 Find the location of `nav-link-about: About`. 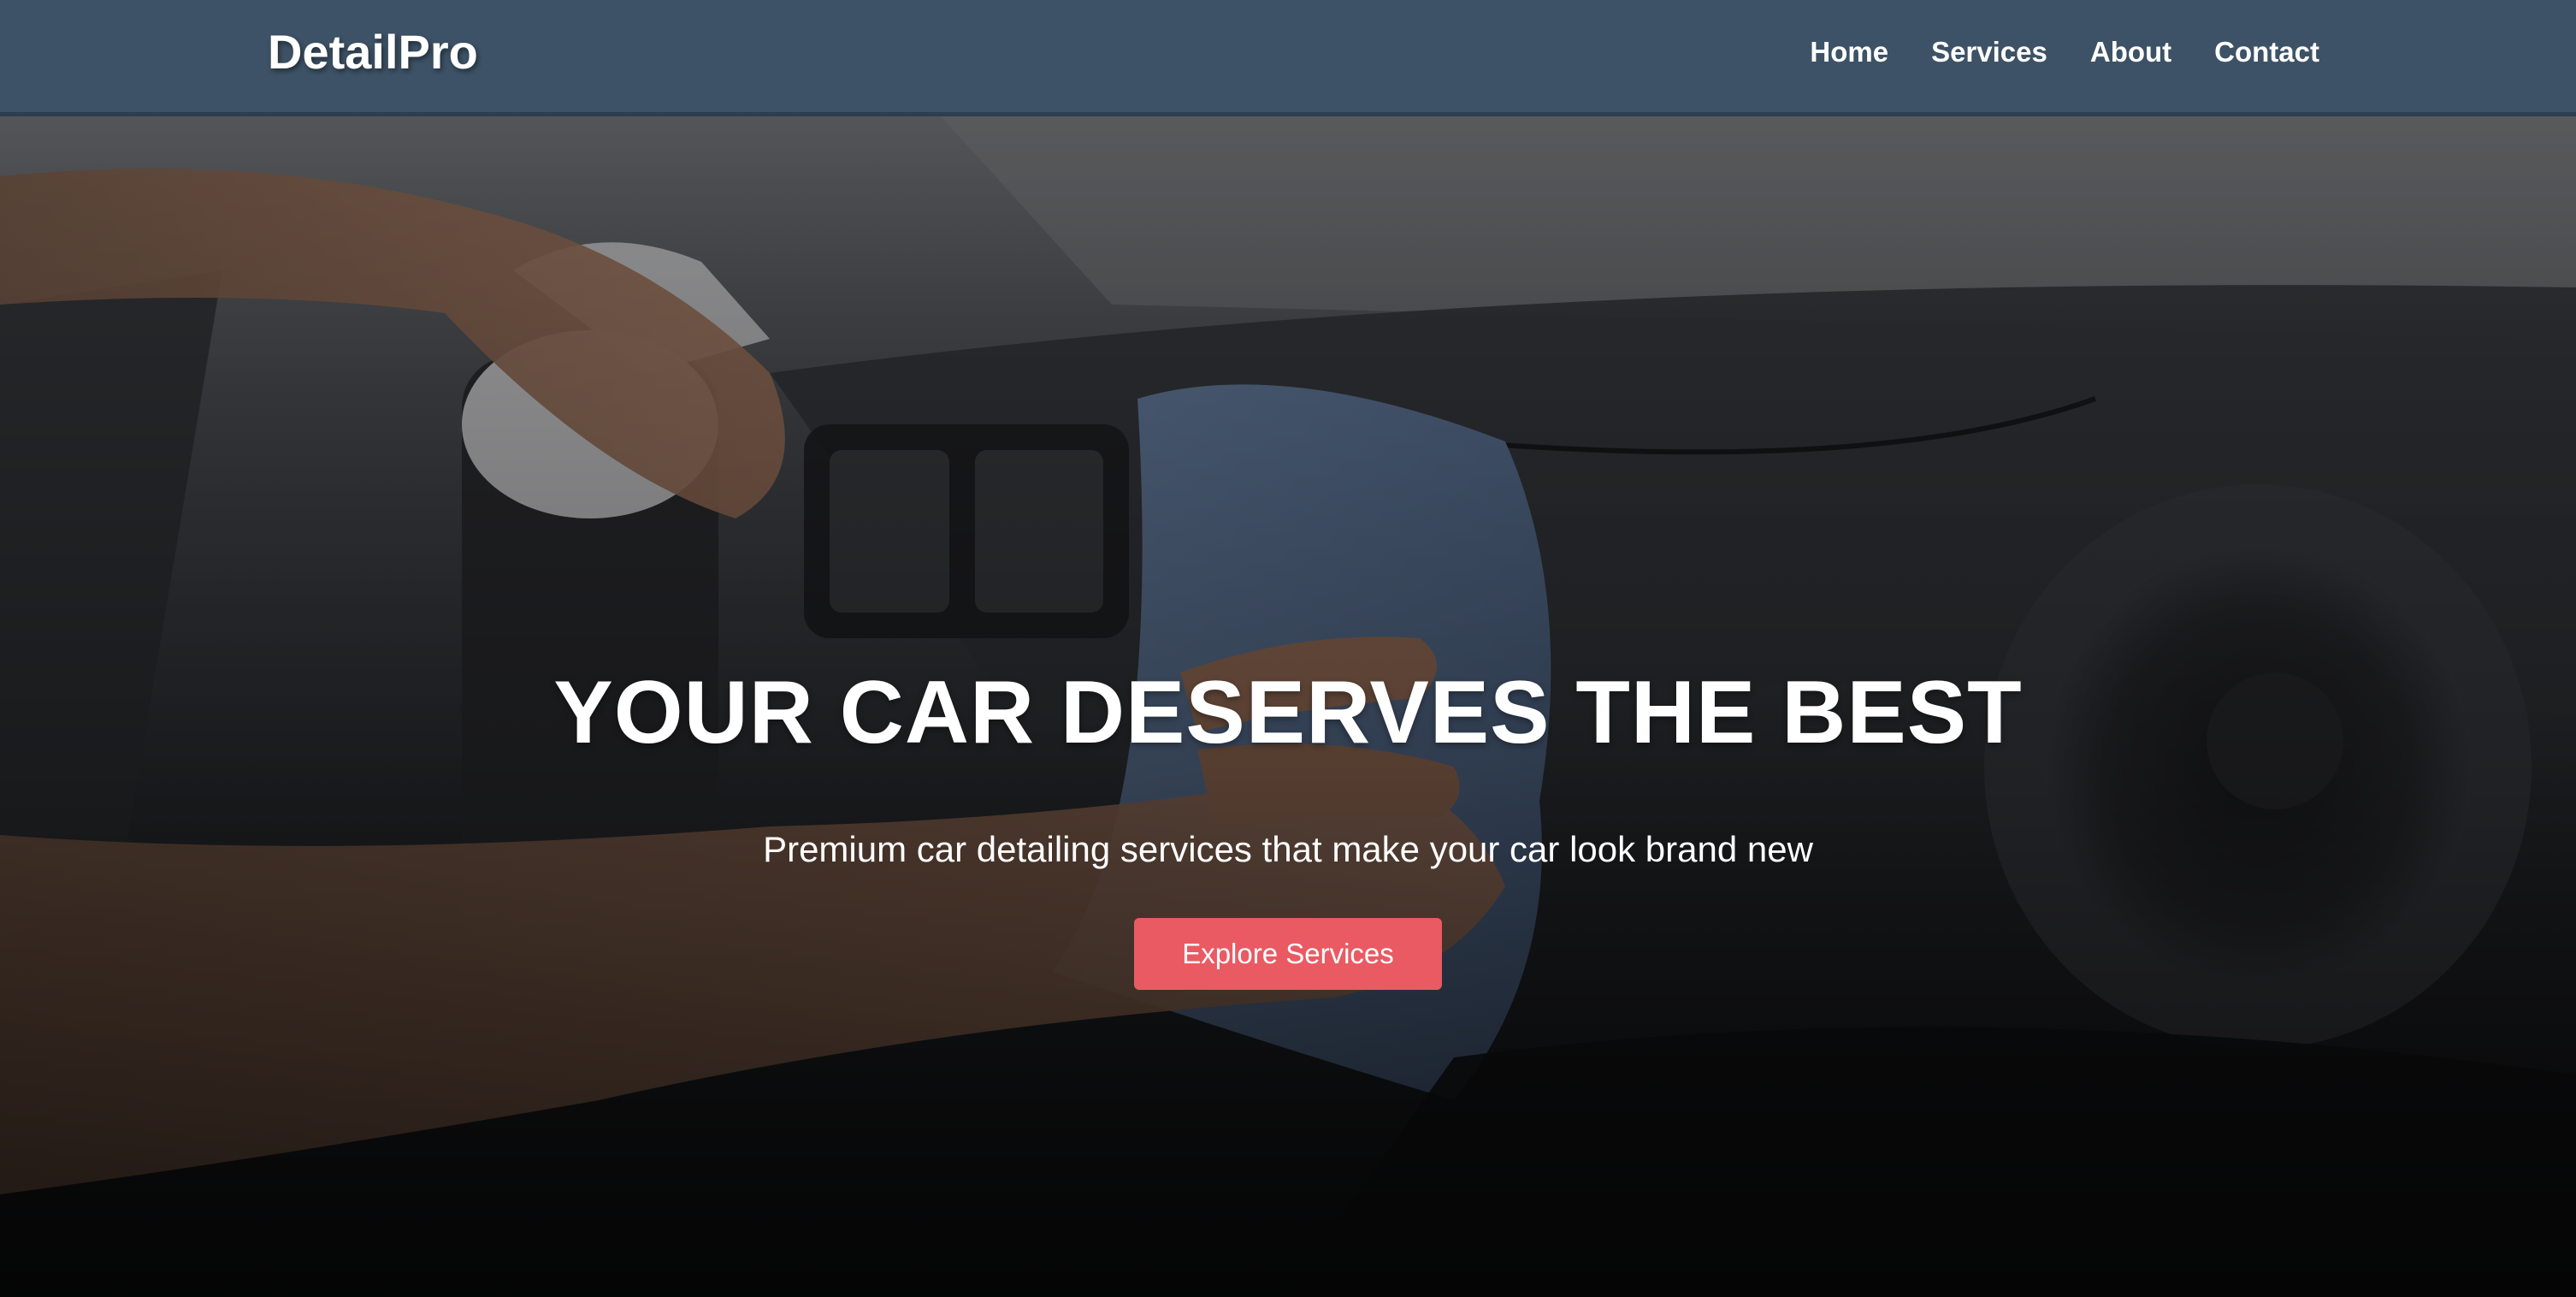

nav-link-about: About is located at coordinates (2130, 52).